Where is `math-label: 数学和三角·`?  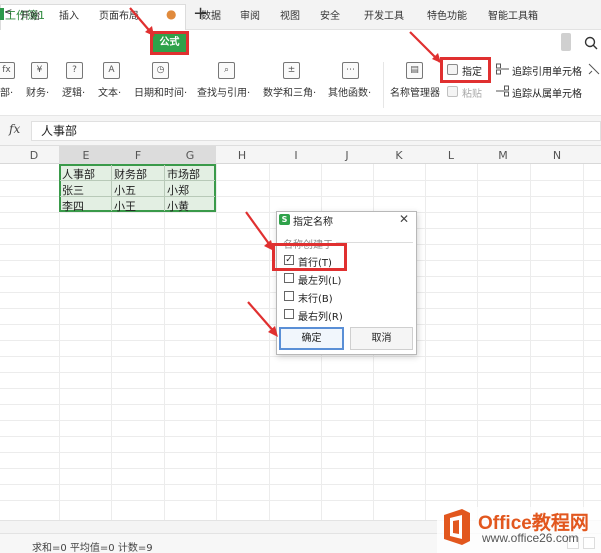
math-label: 数学和三角· is located at coordinates (289, 91).